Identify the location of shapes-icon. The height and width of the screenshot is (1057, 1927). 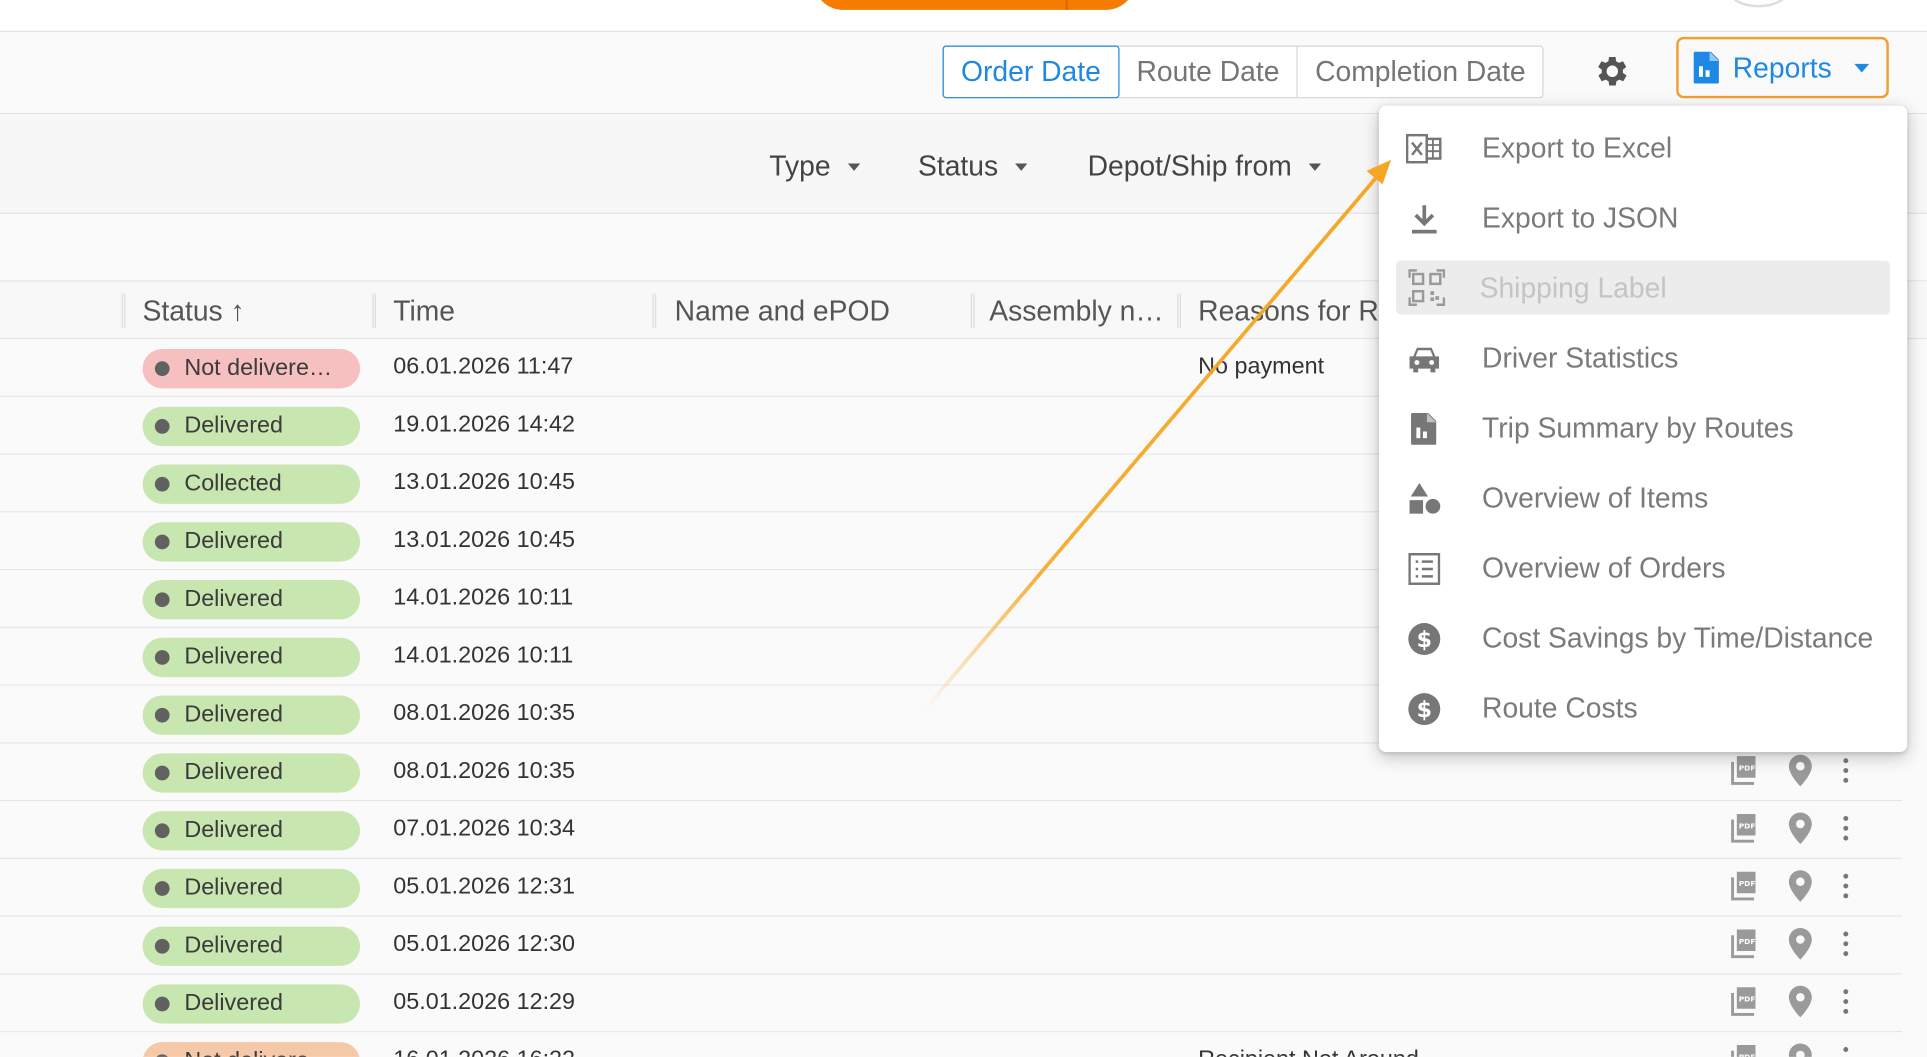
(1424, 498).